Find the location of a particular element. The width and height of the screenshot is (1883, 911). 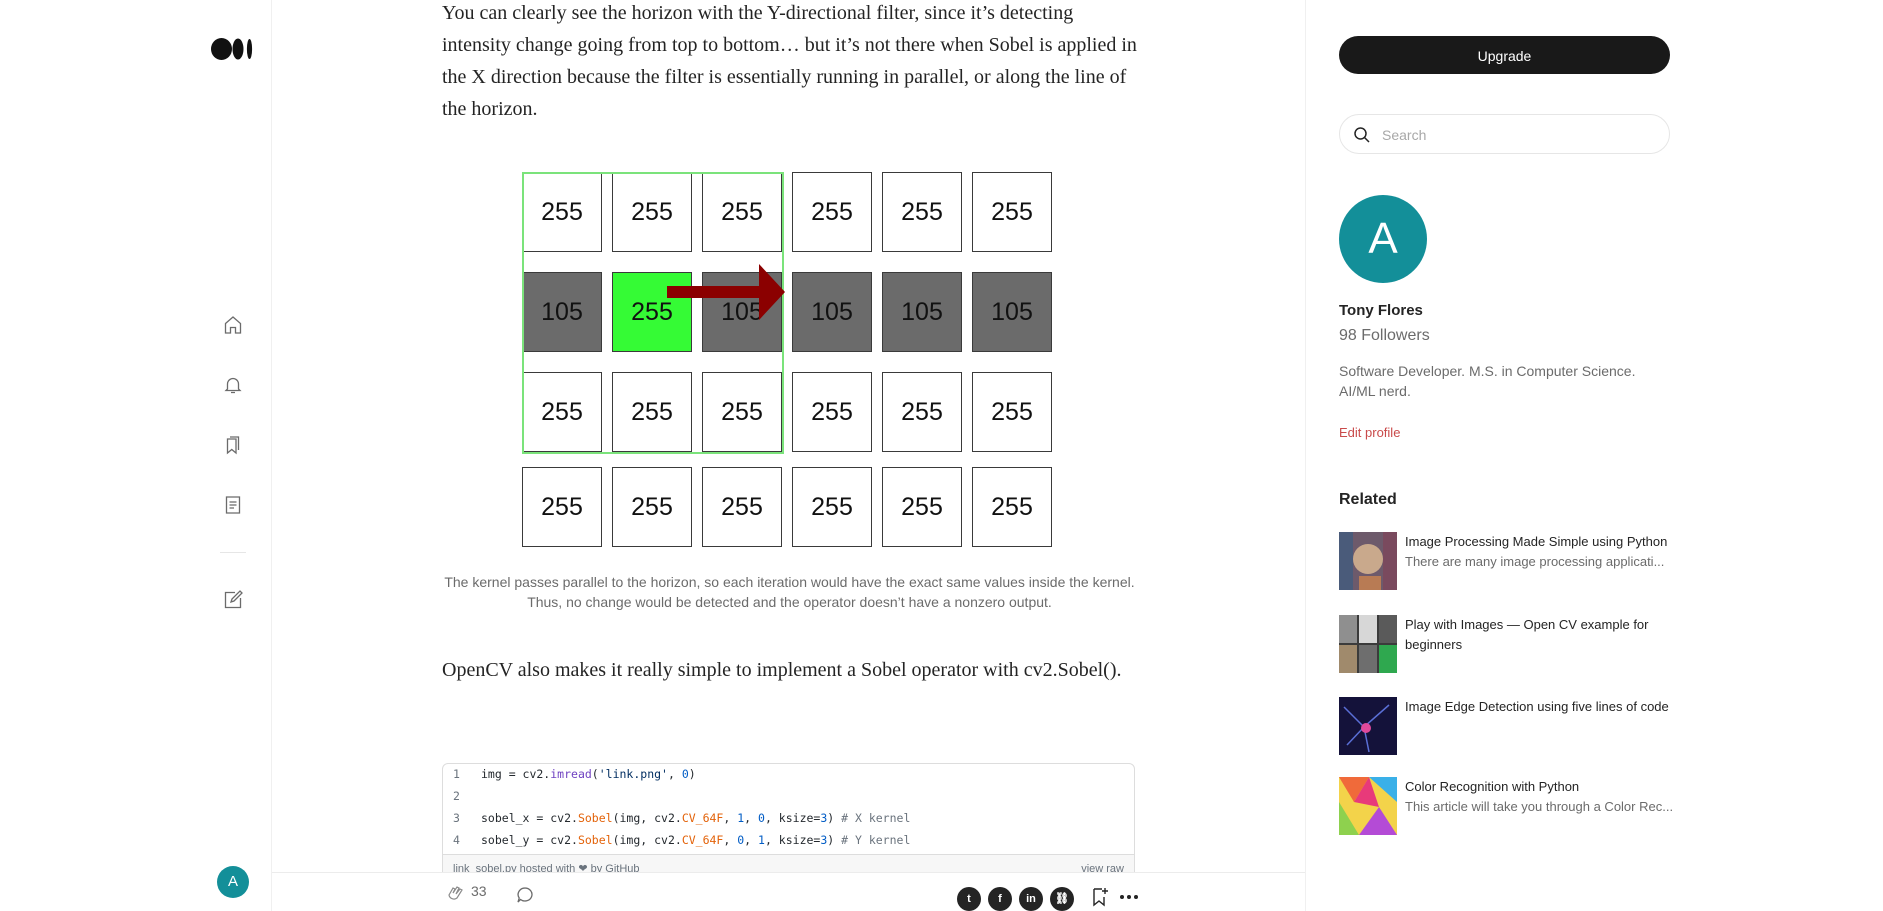

author-avatar: A is located at coordinates (1383, 239).